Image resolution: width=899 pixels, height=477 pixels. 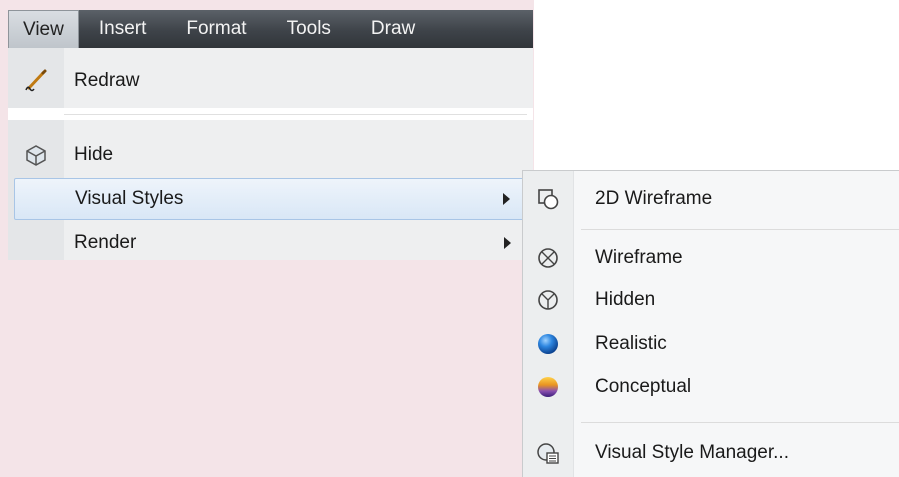 What do you see at coordinates (36, 81) in the screenshot?
I see `pencil-icon` at bounding box center [36, 81].